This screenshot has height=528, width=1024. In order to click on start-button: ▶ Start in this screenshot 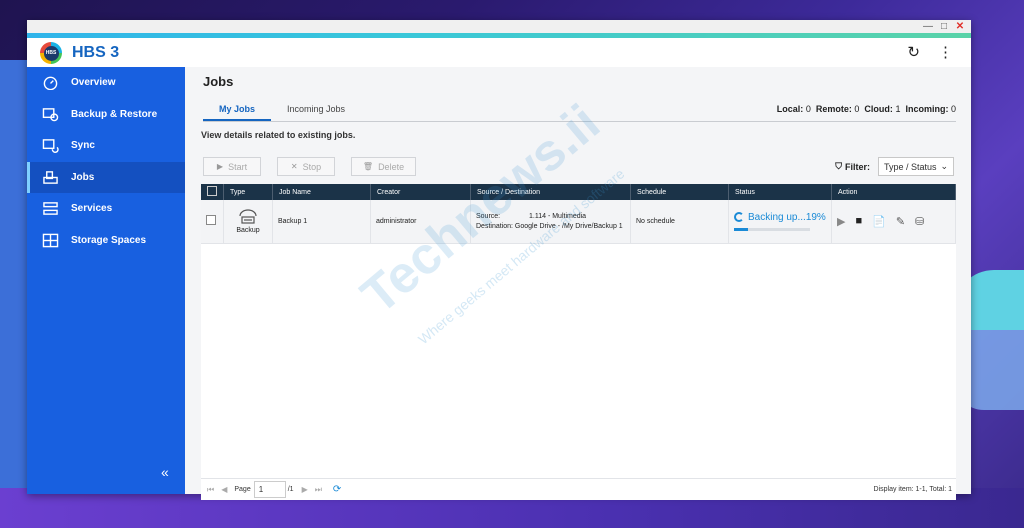, I will do `click(232, 166)`.